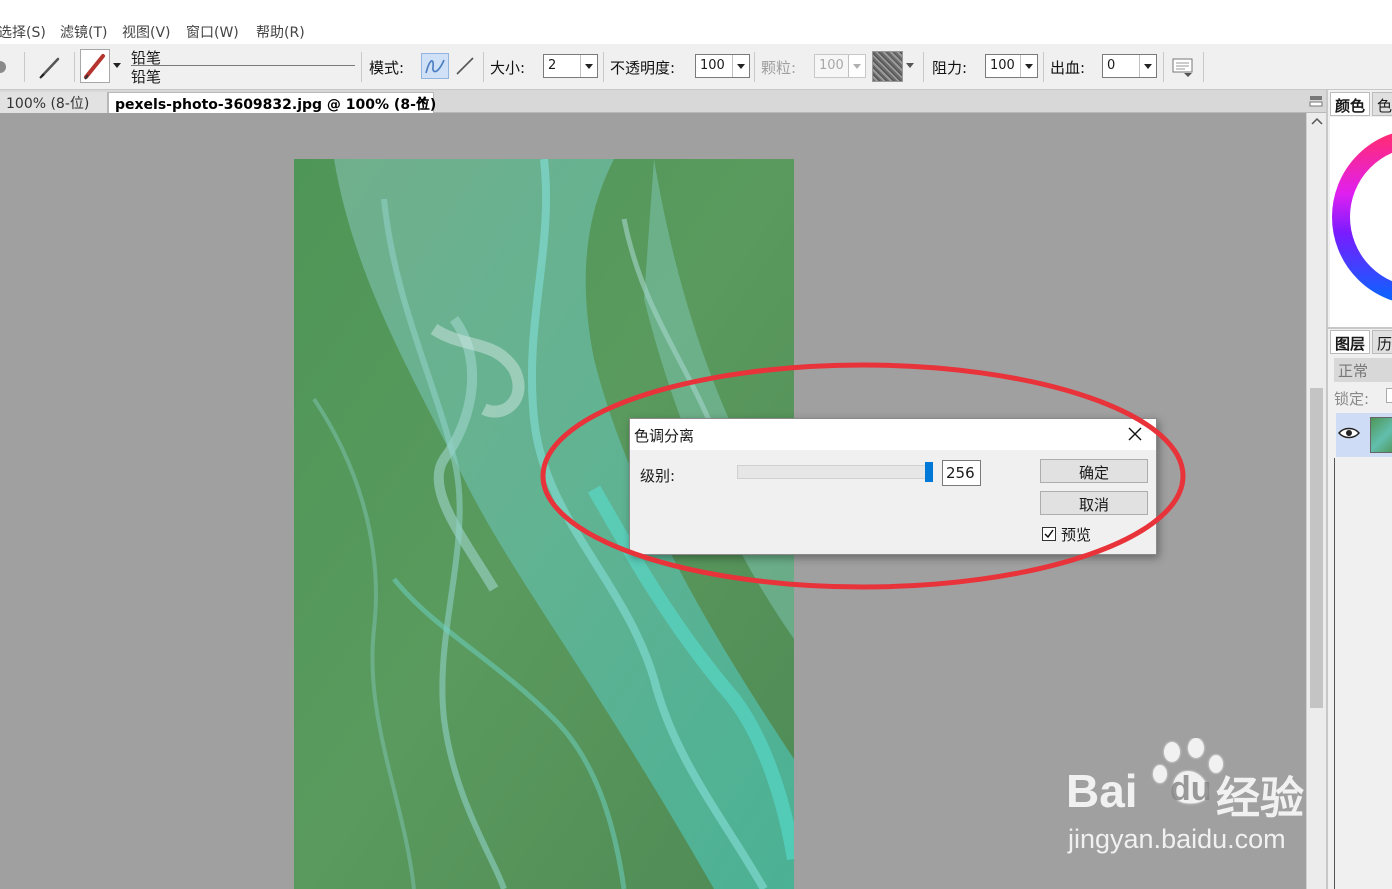 The image size is (1392, 889). Describe the element at coordinates (887, 66) in the screenshot. I see `paper-texture-swatch` at that location.